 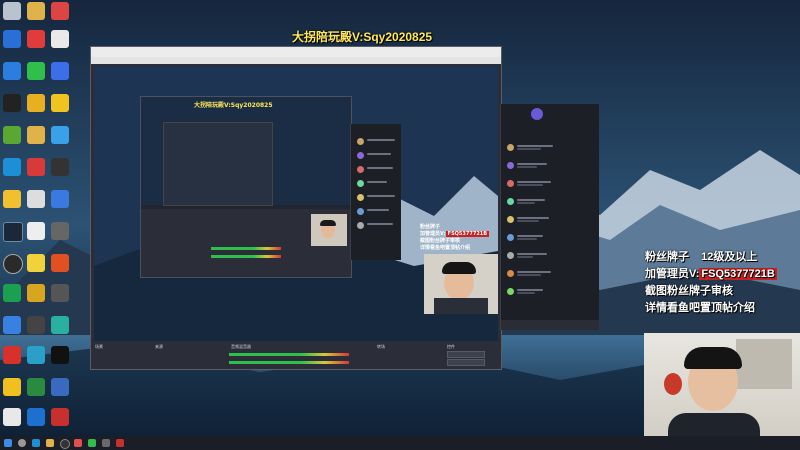 What do you see at coordinates (451, 347) in the screenshot?
I see `controls-dock-title: 控件` at bounding box center [451, 347].